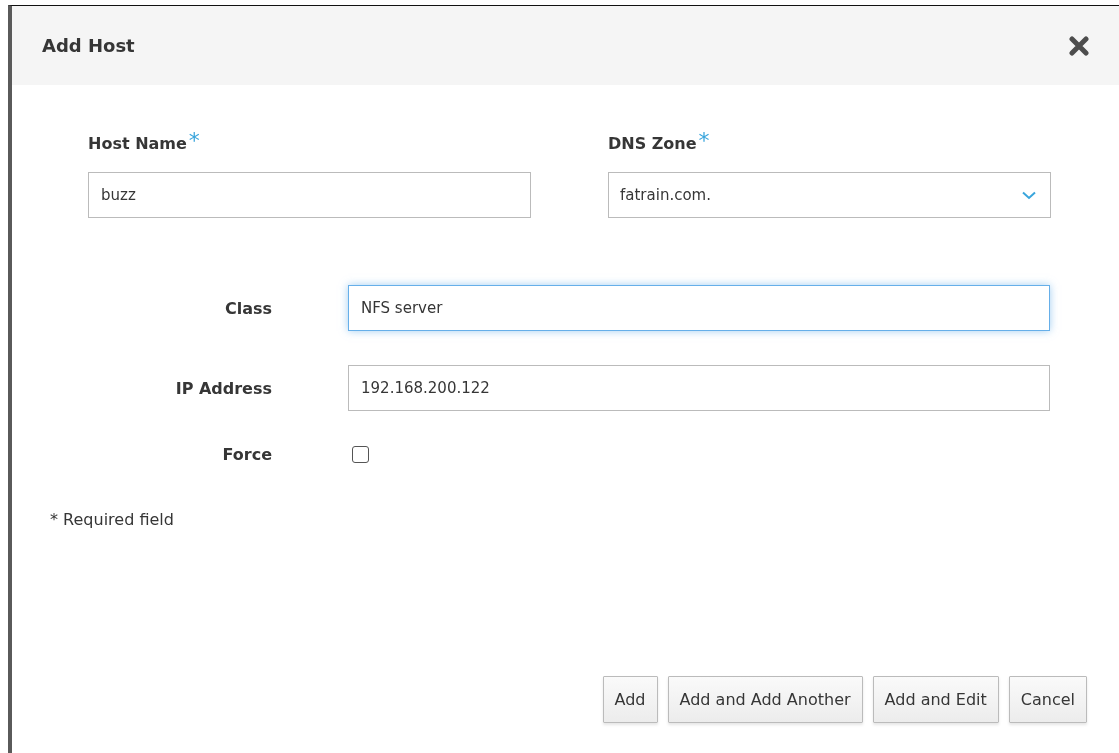  I want to click on dialog-button: Add, so click(630, 699).